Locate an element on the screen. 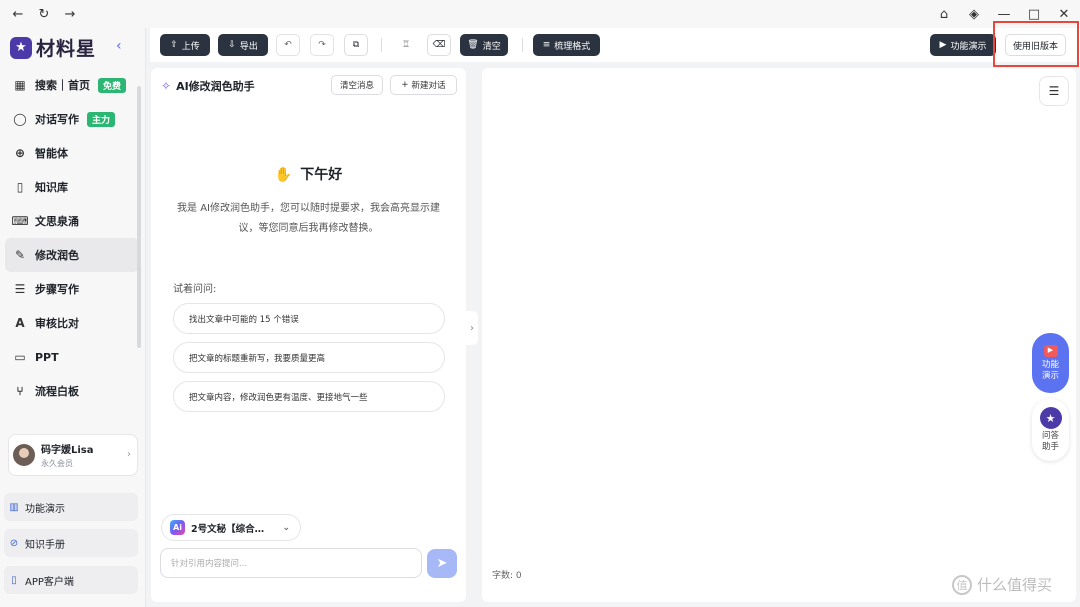 The width and height of the screenshot is (1080, 607). sidebar-item-label: PPT is located at coordinates (47, 357).